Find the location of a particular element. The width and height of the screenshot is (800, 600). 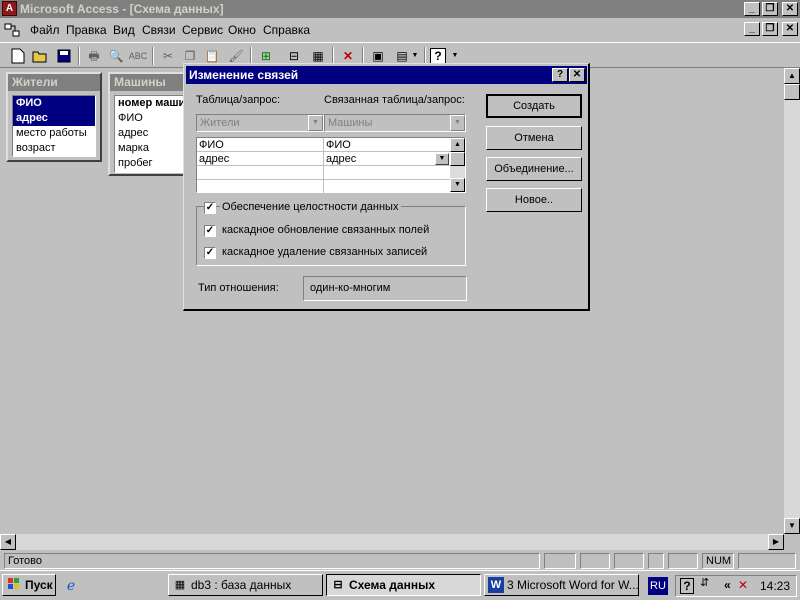

taskbar-item-relationships: ⊟ Схема данных is located at coordinates (403, 585).